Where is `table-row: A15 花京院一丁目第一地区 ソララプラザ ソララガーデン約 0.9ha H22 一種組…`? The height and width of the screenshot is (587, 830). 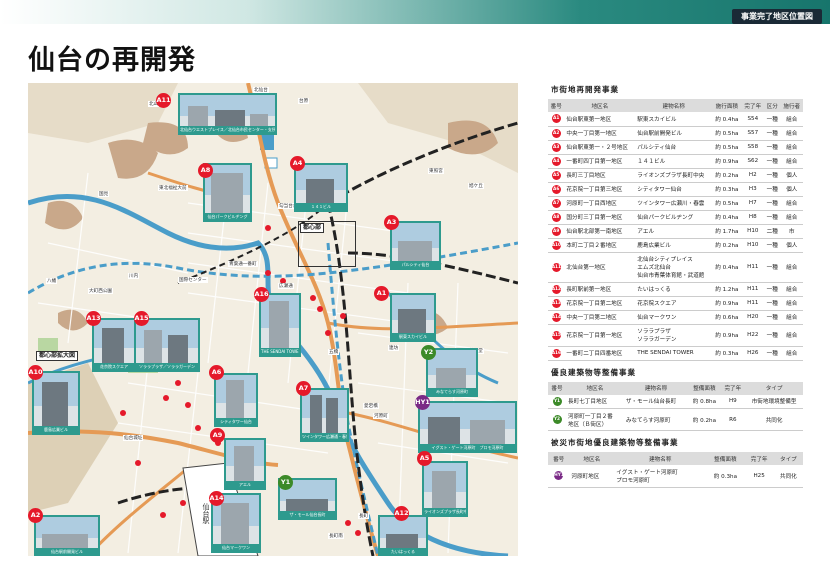
table-row: A15 花京院一丁目第一地区 ソララプラザ ソララガーデン約 0.9ha H22 一種組… is located at coordinates (675, 335).